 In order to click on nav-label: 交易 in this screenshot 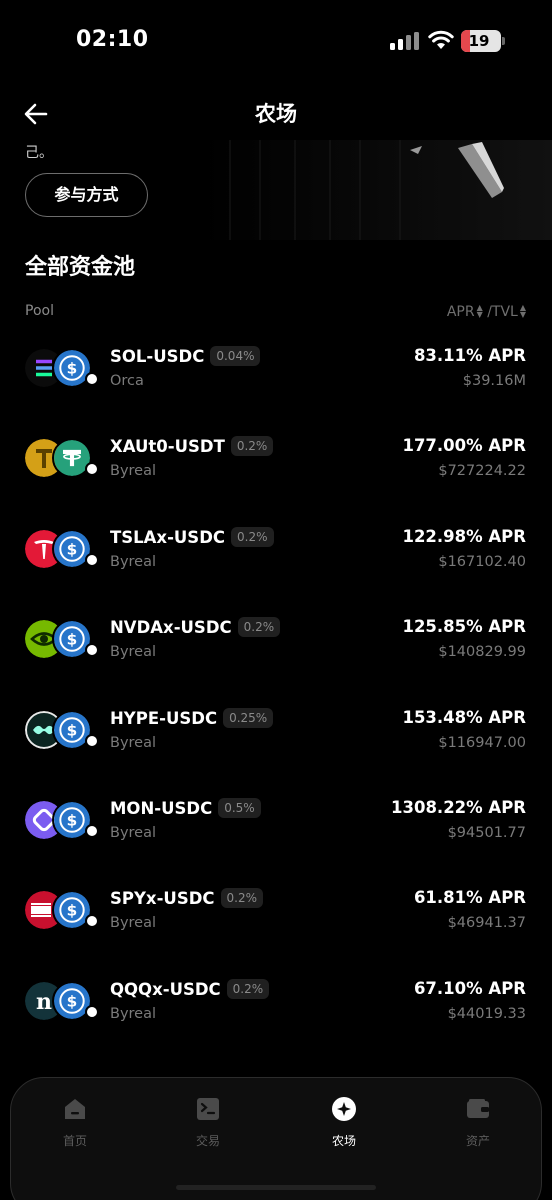, I will do `click(207, 1141)`.